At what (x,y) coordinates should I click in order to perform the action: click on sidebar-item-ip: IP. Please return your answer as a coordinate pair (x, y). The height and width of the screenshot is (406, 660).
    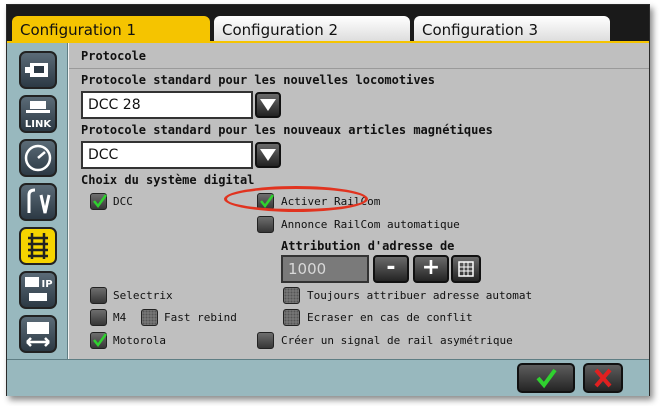
    Looking at the image, I should click on (38, 290).